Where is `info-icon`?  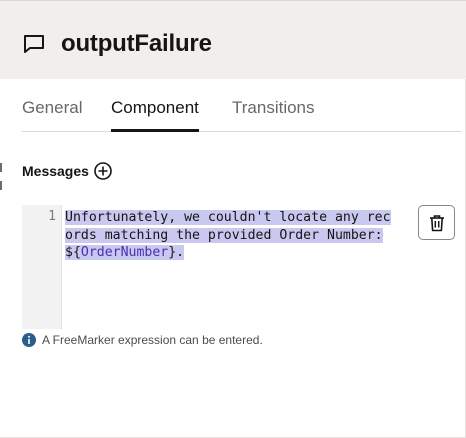 info-icon is located at coordinates (29, 340).